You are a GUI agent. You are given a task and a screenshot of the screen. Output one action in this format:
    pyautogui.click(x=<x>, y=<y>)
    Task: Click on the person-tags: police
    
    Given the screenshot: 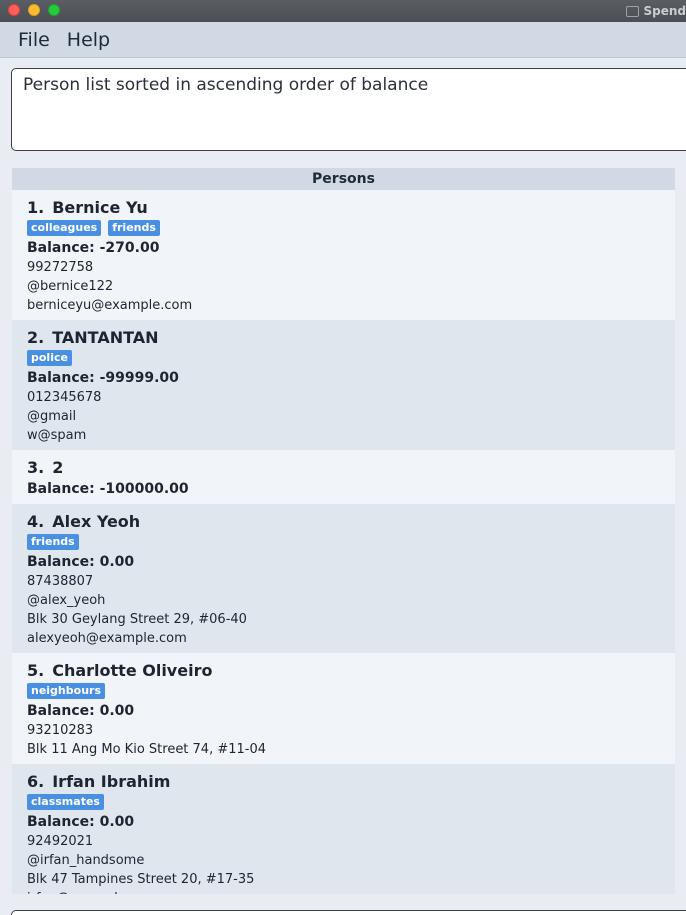 What is the action you would take?
    pyautogui.click(x=343, y=358)
    